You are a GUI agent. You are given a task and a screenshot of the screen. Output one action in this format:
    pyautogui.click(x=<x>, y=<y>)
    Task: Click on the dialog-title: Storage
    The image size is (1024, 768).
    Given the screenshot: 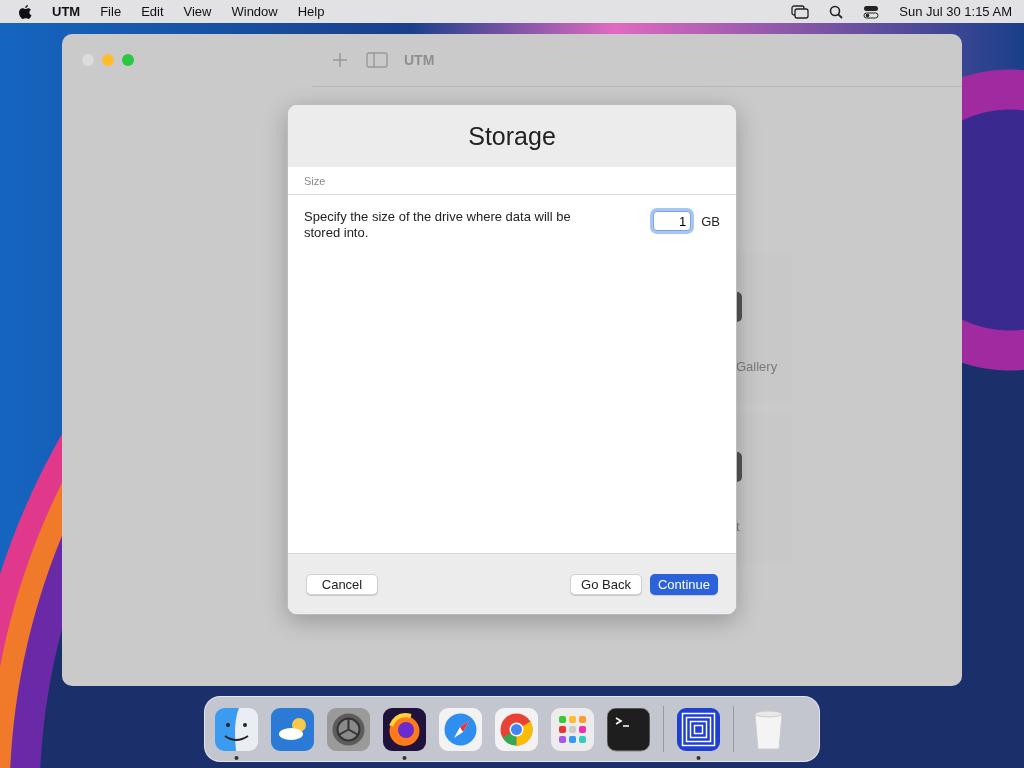 What is the action you would take?
    pyautogui.click(x=512, y=136)
    